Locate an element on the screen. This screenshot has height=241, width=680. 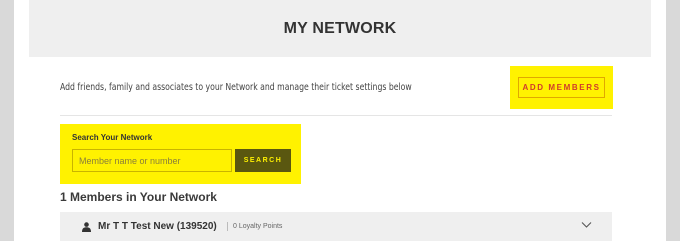
search-panel: Search Your Network SEARCH is located at coordinates (180, 154).